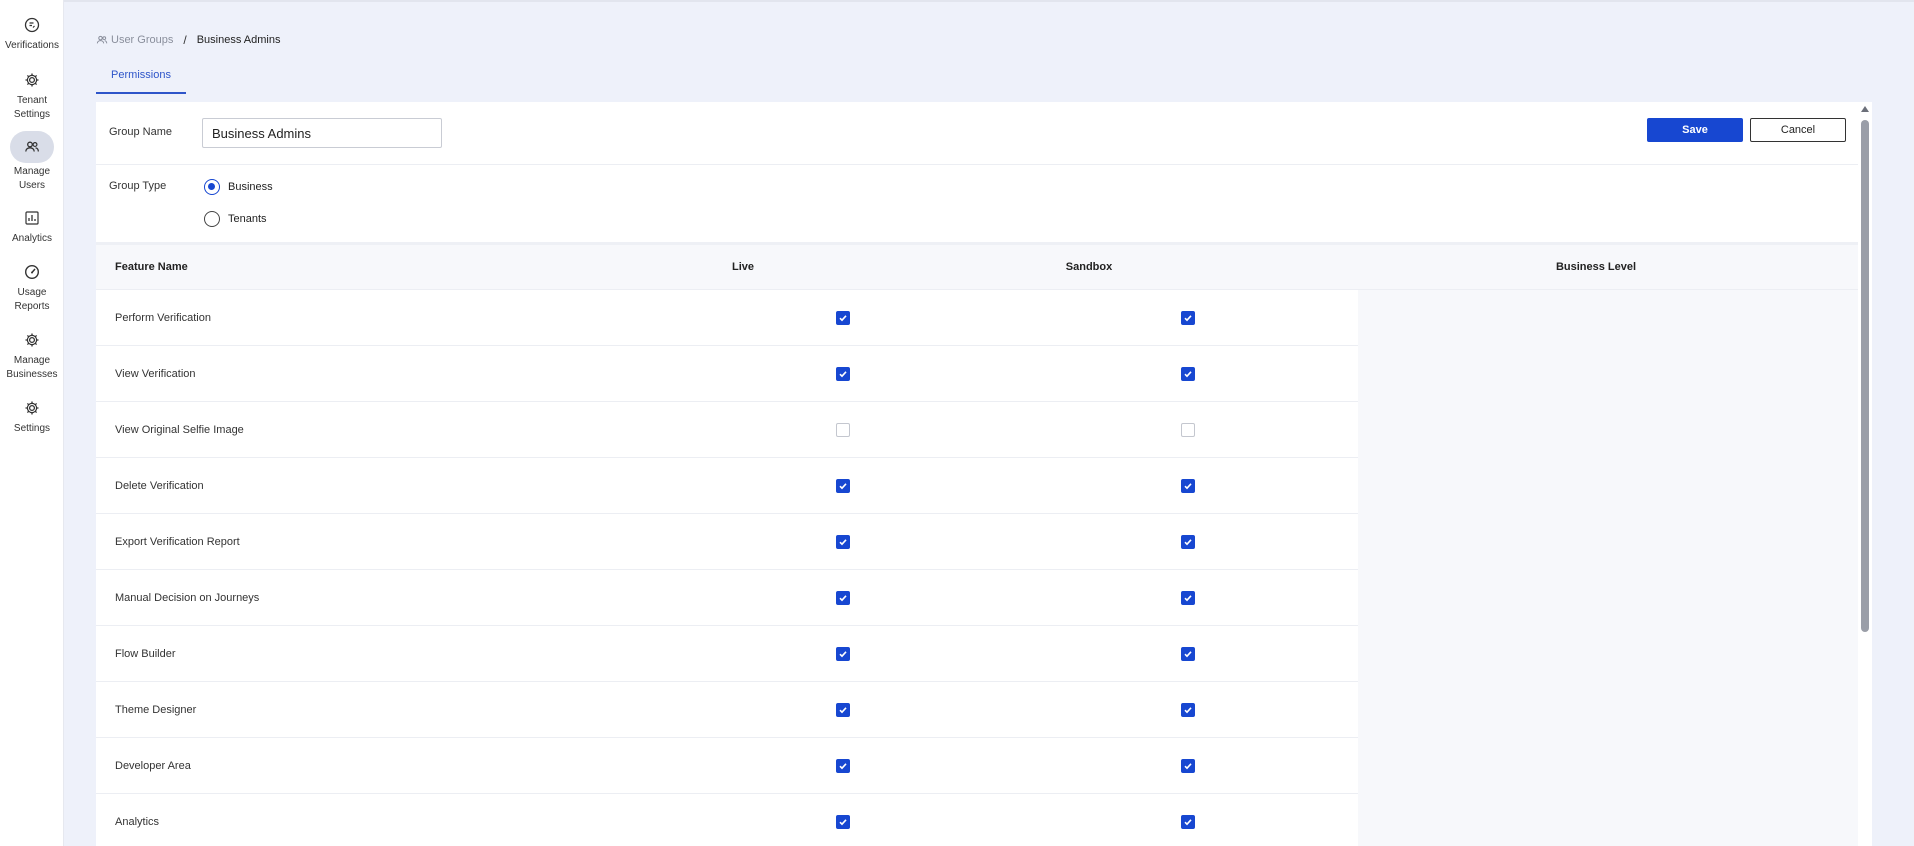  I want to click on feature-name-cell: View Verification, so click(155, 374).